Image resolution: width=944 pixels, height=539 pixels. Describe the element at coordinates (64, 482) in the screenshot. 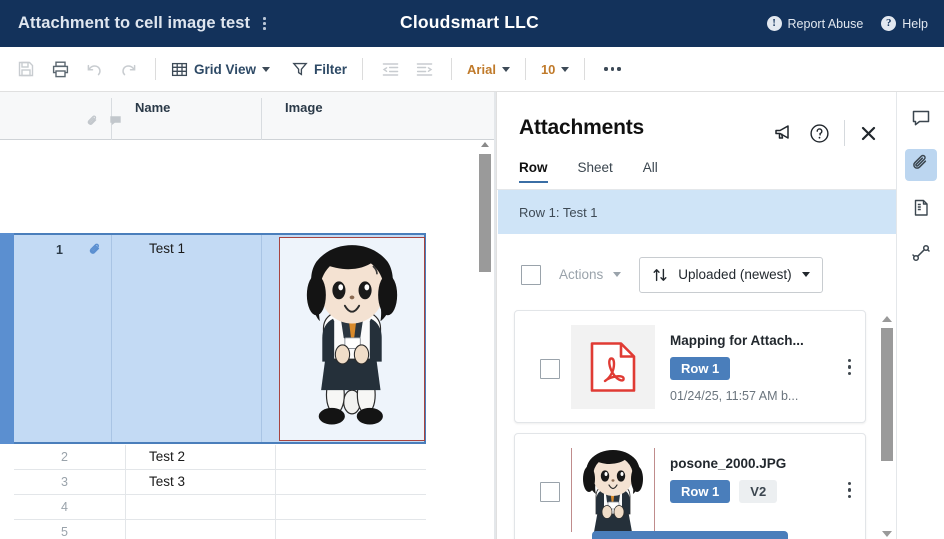

I see `row-number: 3` at that location.